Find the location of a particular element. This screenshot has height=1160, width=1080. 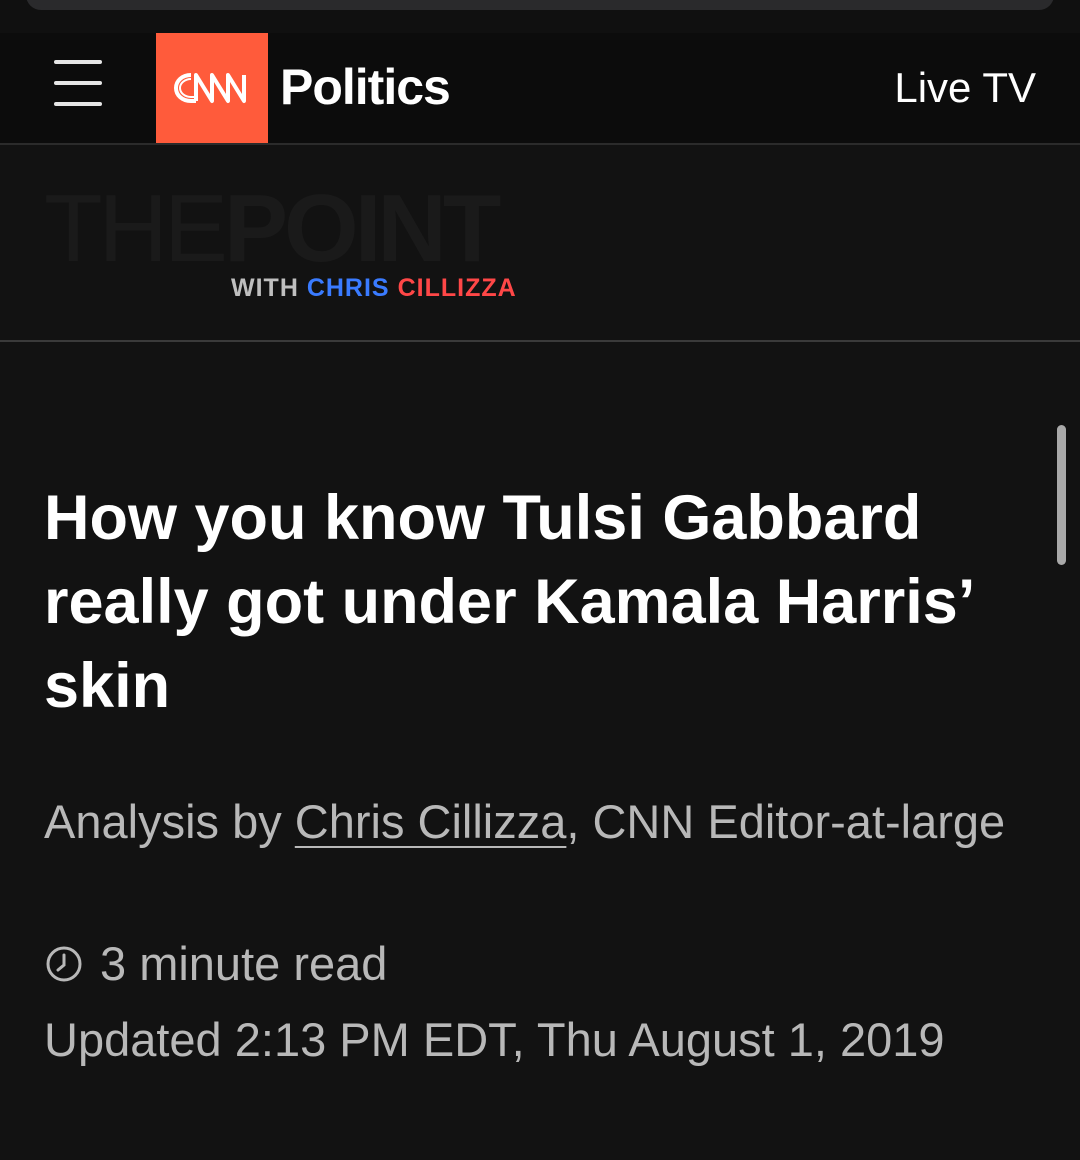

read-time-label: 3 minute read is located at coordinates (244, 963).